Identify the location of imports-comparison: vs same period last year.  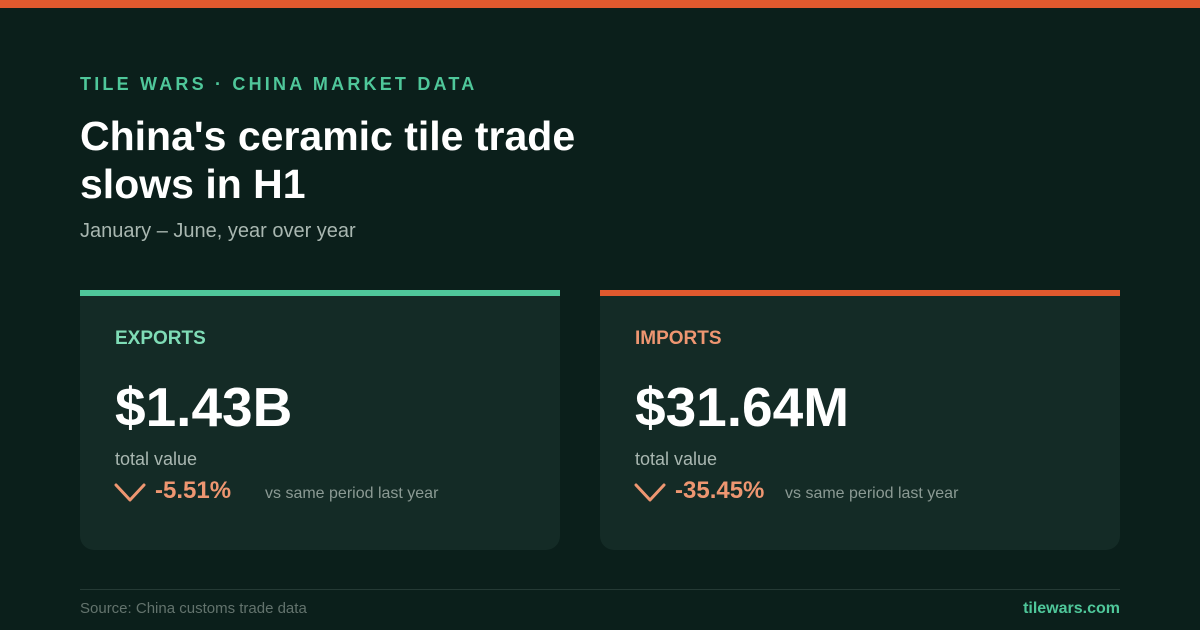
(872, 493).